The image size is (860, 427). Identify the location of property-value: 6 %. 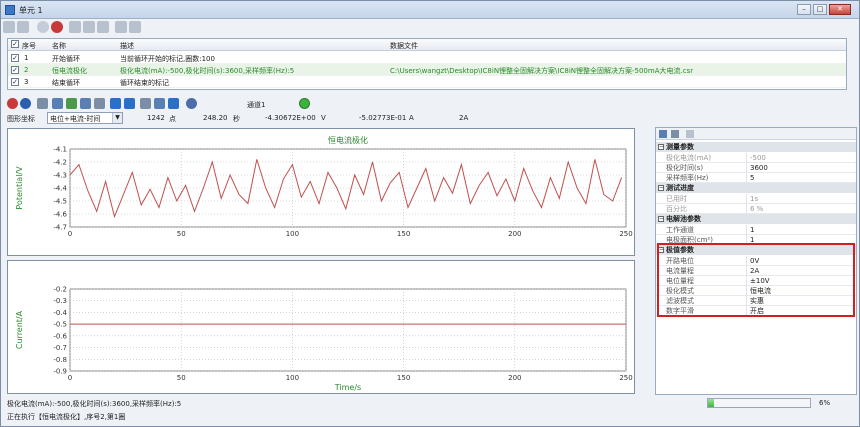
(756, 209).